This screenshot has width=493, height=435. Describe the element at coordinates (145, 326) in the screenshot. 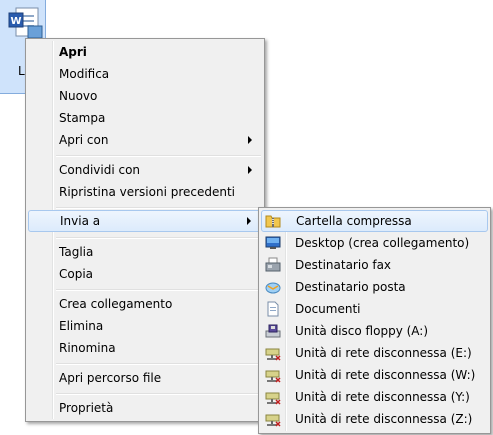

I see `menu-item-elimina: Elimina` at that location.